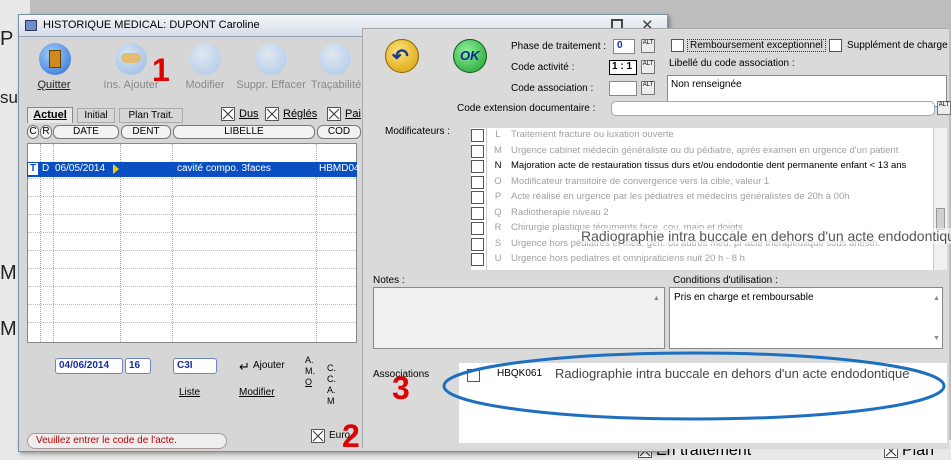 This screenshot has width=951, height=460. What do you see at coordinates (205, 85) in the screenshot?
I see `modify-button: Modifier` at bounding box center [205, 85].